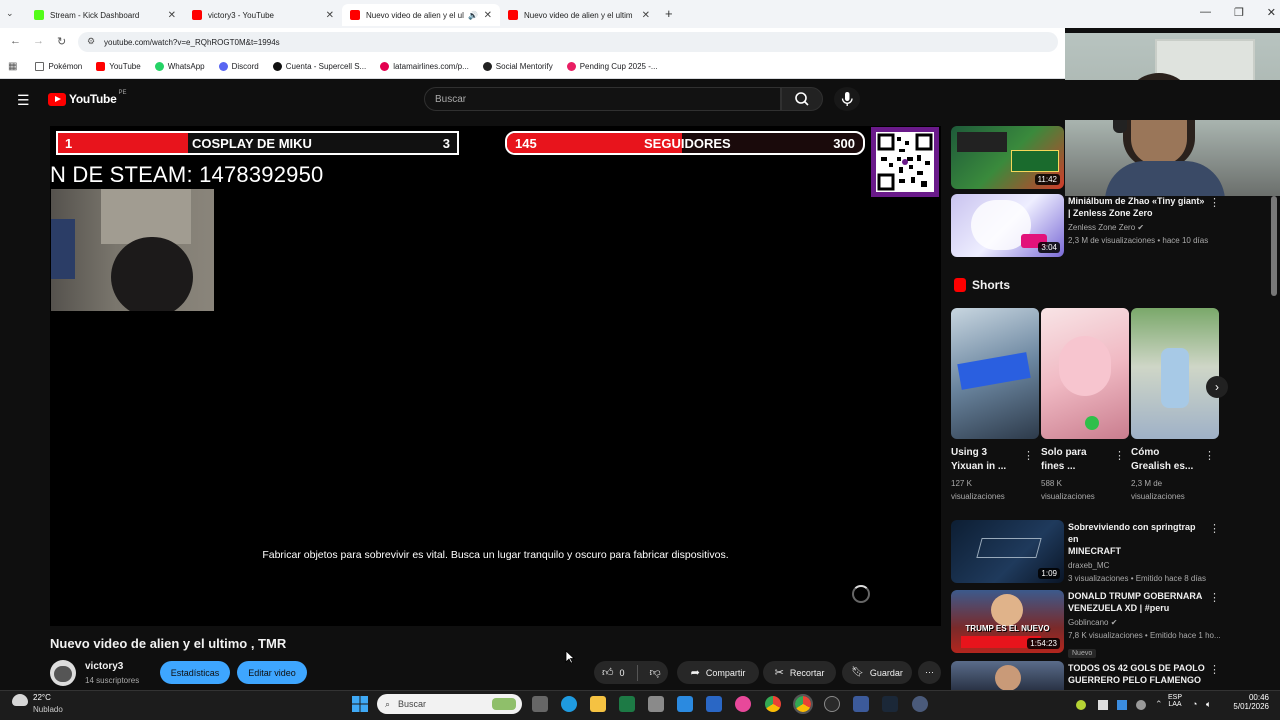  I want to click on taskbar-search: ⌕ Buscar, so click(449, 704).